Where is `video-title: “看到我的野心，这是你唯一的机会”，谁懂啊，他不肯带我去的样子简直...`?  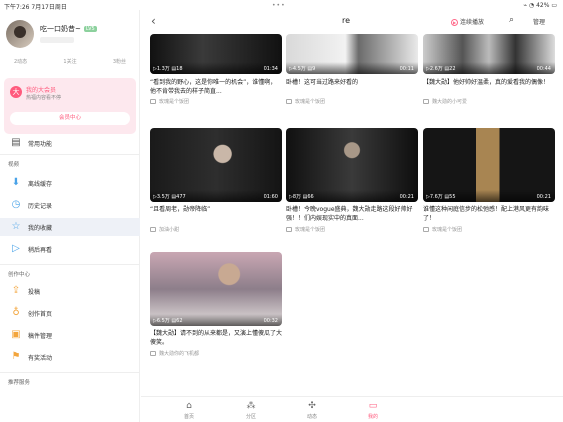
video-title: “看到我的野心，这是你唯一的机会”，谁懂啊，他不肯带我去的样子简直... is located at coordinates (216, 87).